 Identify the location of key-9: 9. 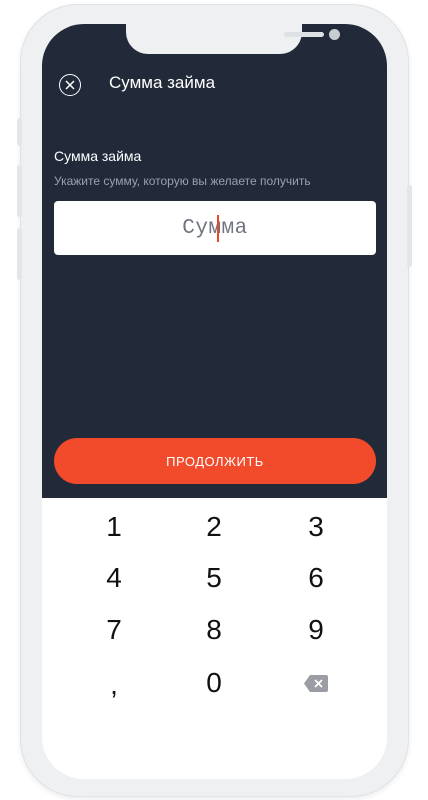
(316, 630).